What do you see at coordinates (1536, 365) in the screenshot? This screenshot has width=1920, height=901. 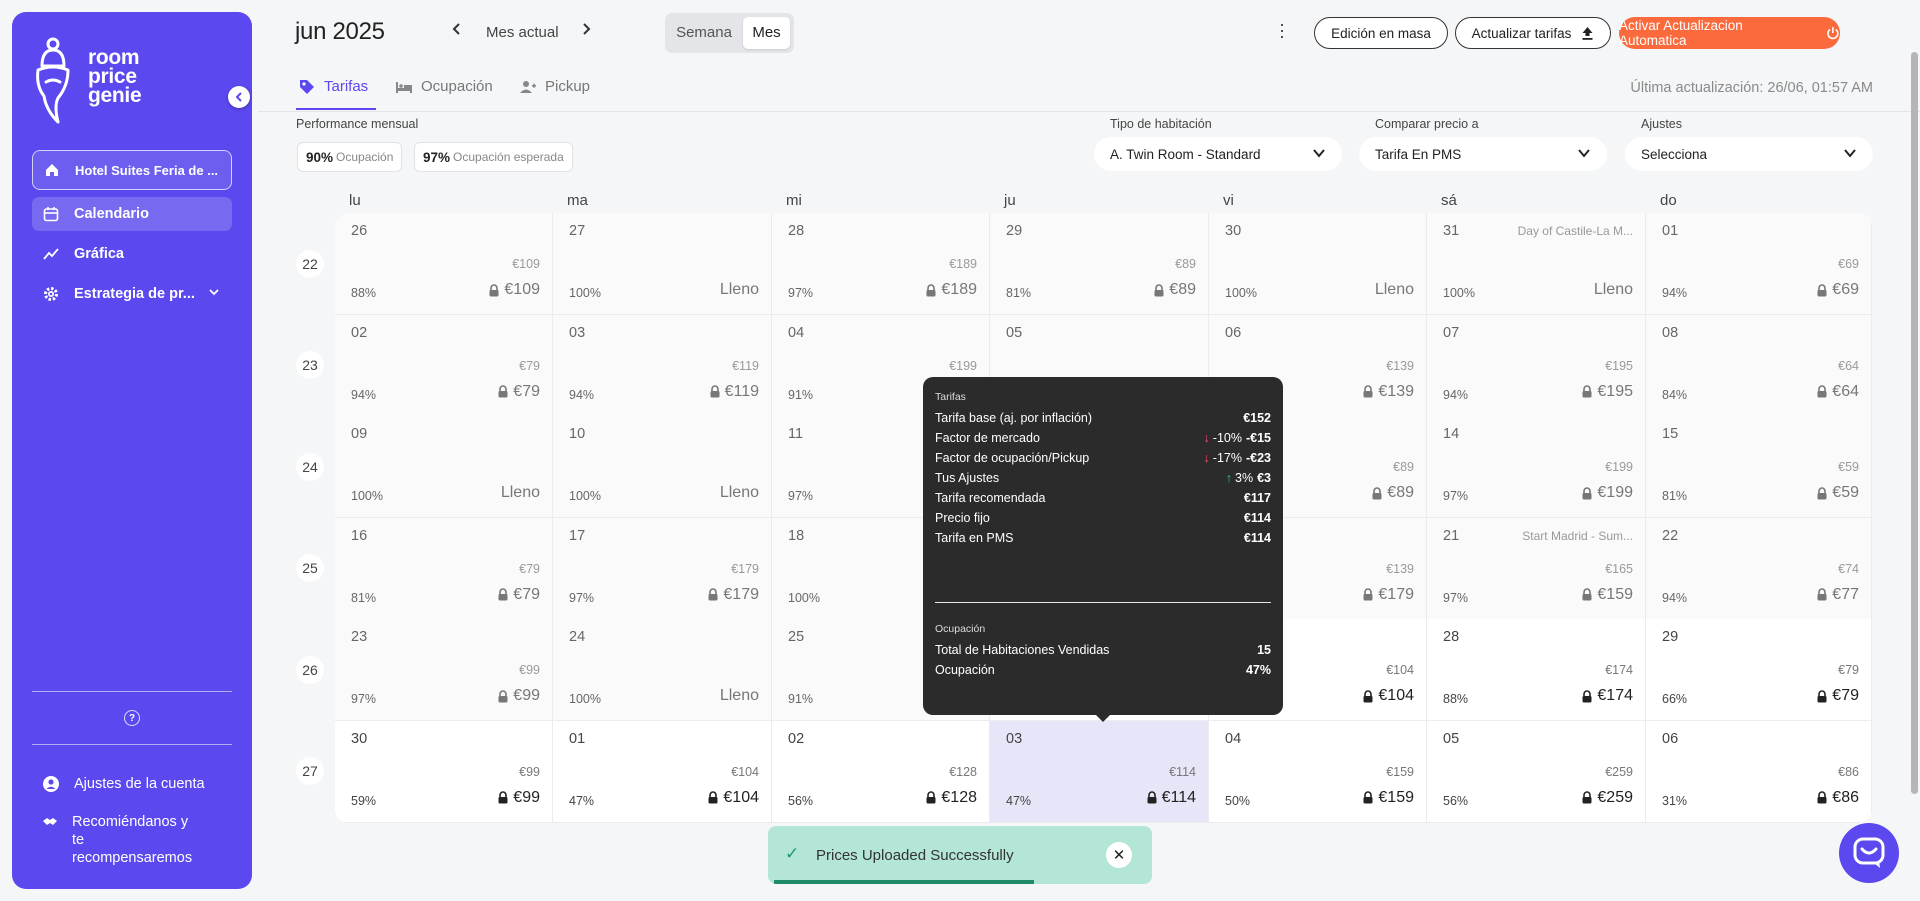 I see `calendar-day-cell: 07 €195 94% €195` at bounding box center [1536, 365].